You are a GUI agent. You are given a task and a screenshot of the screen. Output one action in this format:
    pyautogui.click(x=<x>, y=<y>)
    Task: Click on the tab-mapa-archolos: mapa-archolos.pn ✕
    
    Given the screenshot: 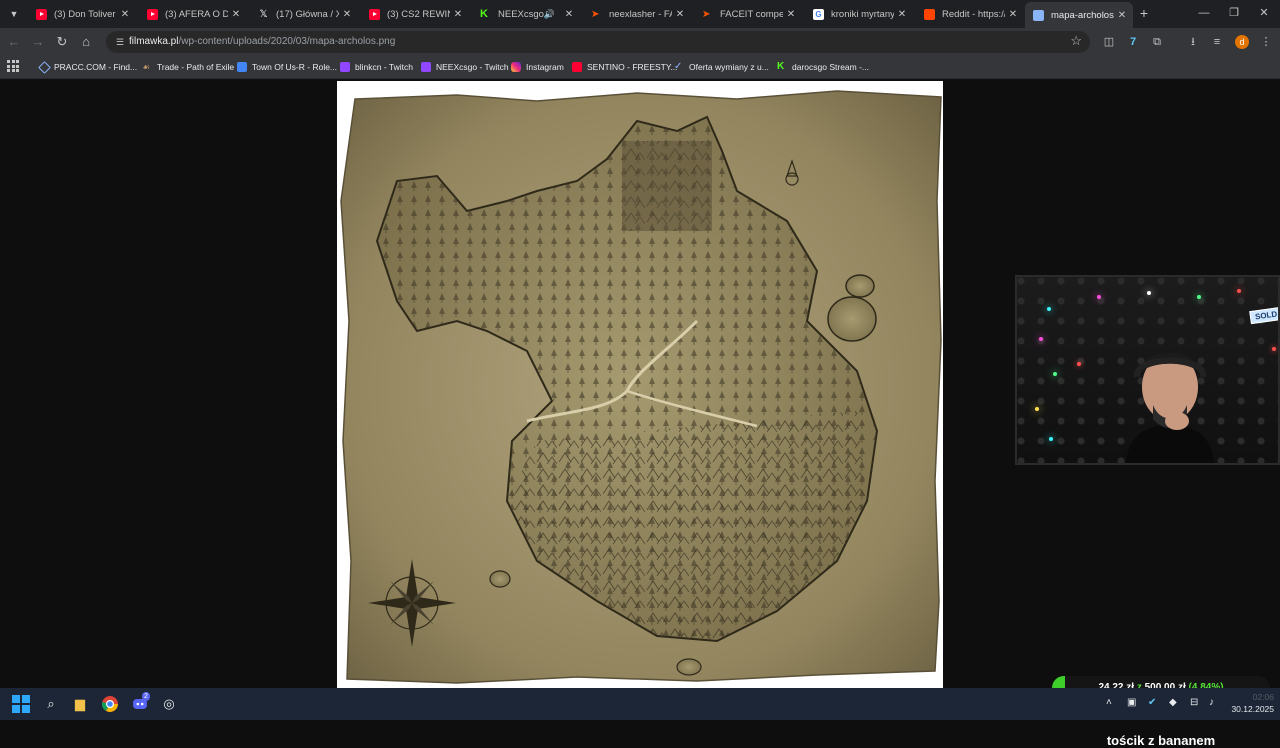 What is the action you would take?
    pyautogui.click(x=1079, y=15)
    